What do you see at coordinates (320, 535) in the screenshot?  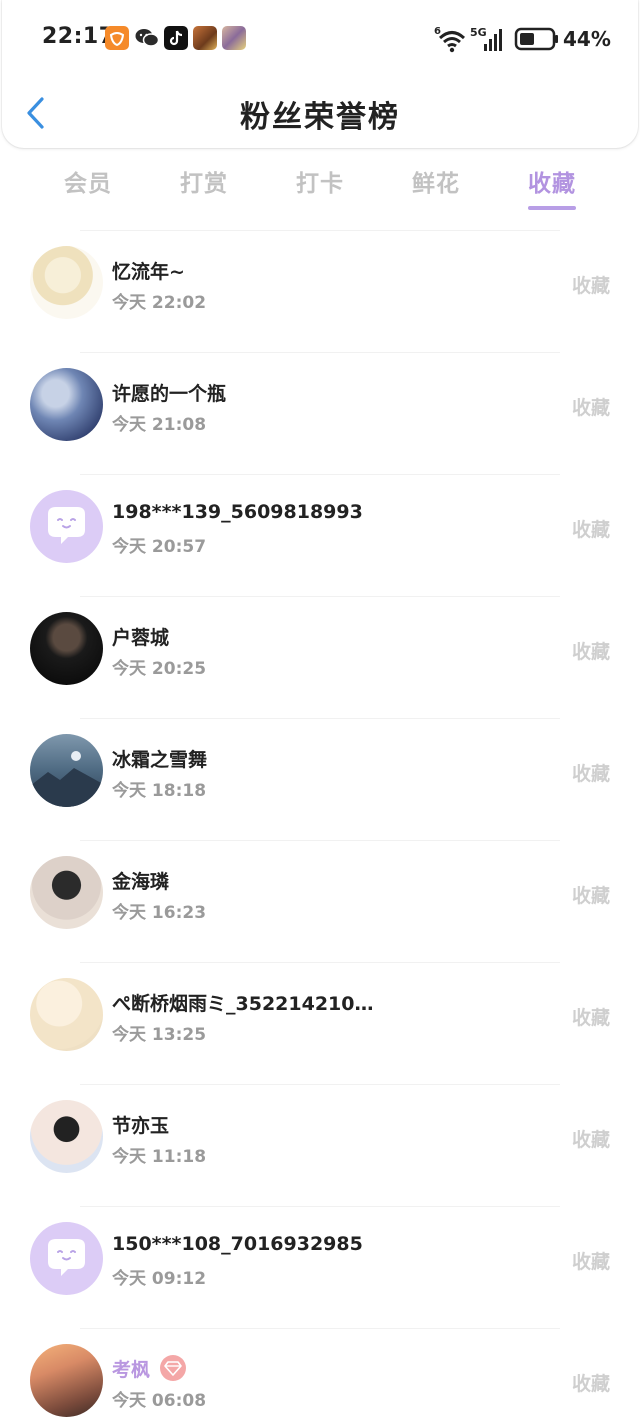 I see `list-item: 198***139_5609818993 今天 20:57 收藏` at bounding box center [320, 535].